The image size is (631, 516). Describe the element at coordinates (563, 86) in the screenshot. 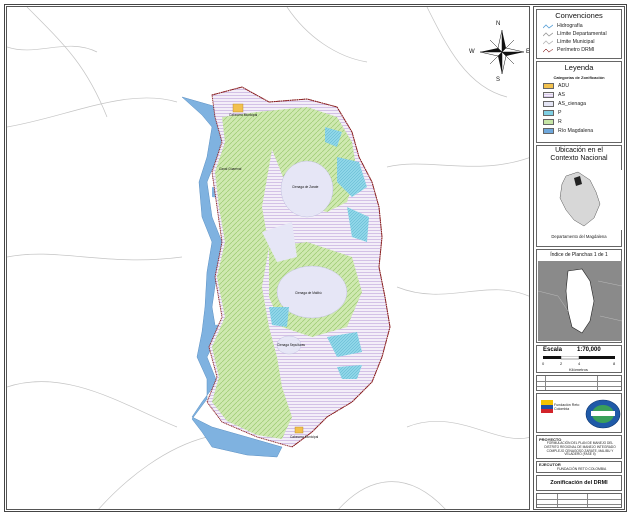

I see `category-label: ADU` at that location.